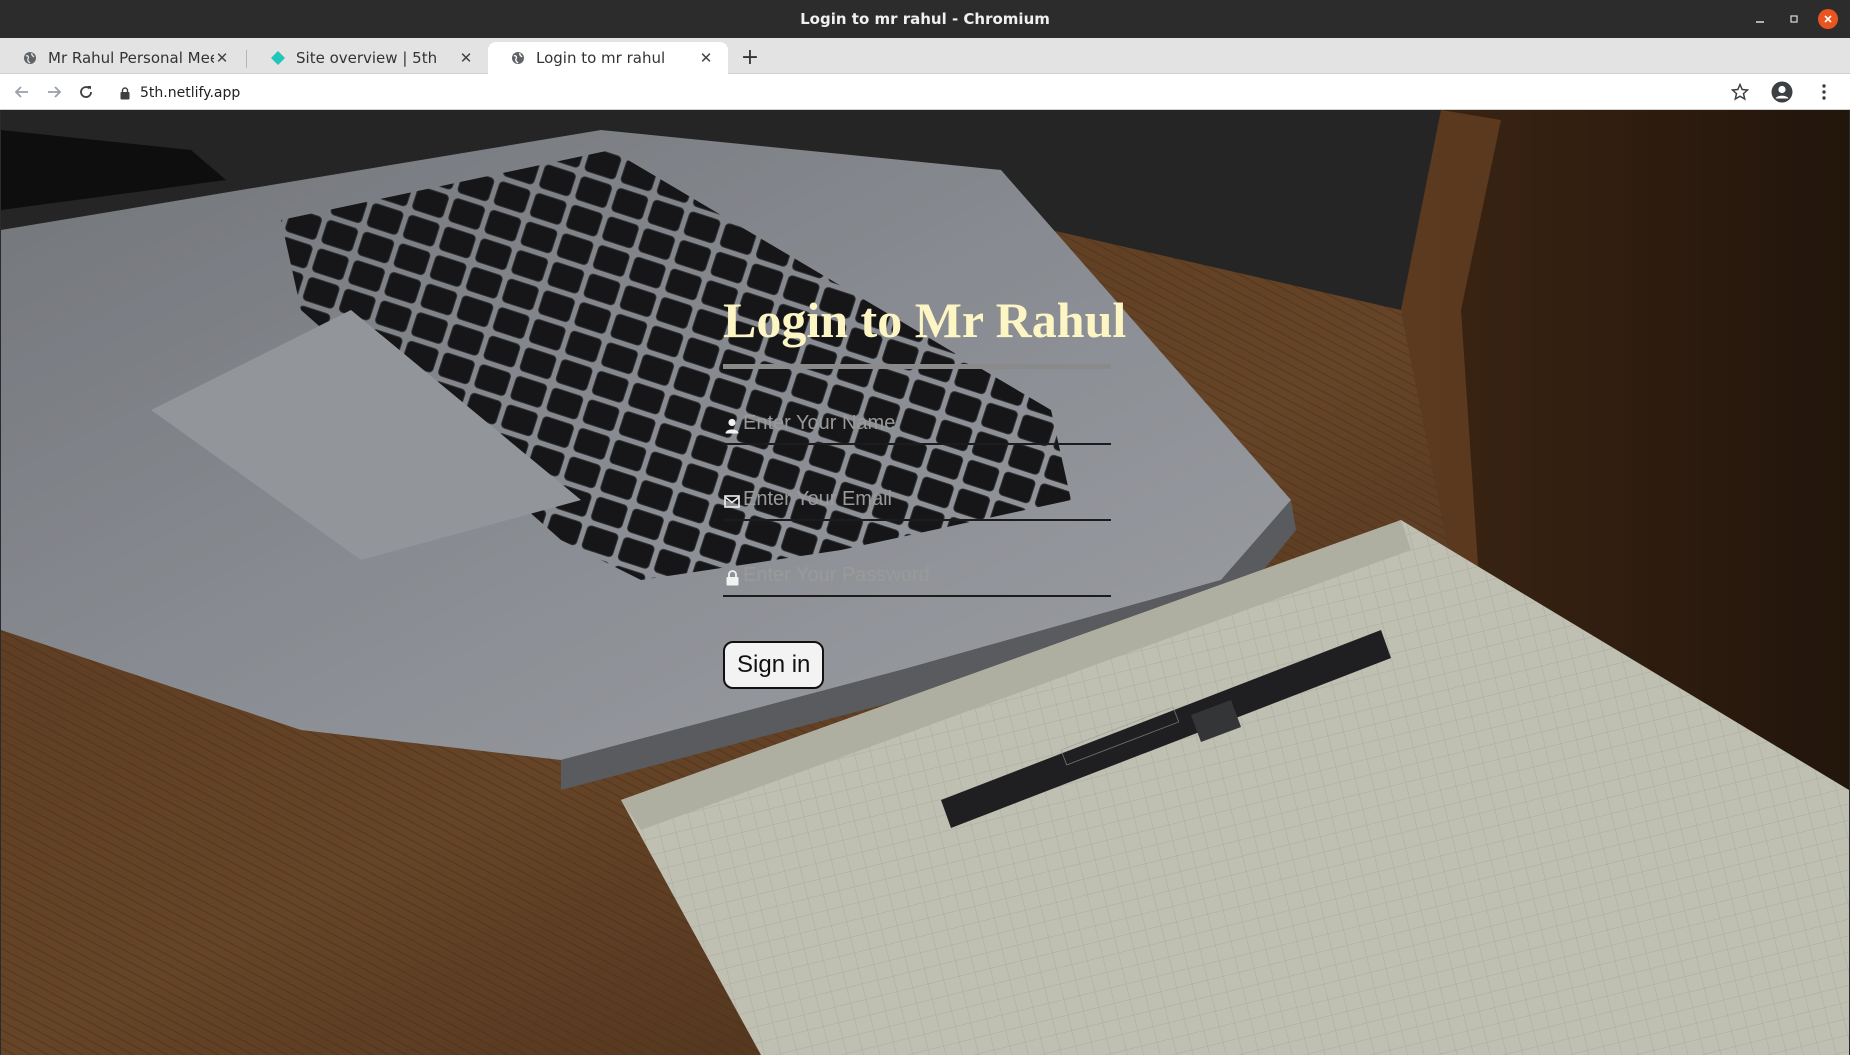 The height and width of the screenshot is (1055, 1850). I want to click on window-controls, so click(1794, 19).